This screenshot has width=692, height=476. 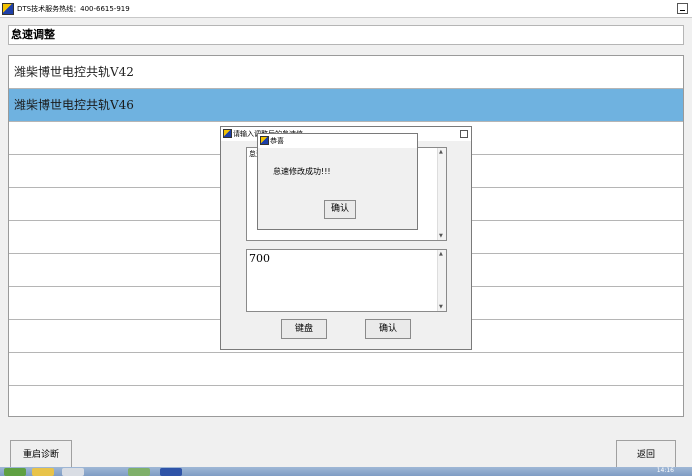 What do you see at coordinates (139, 472) in the screenshot?
I see `app-icon` at bounding box center [139, 472].